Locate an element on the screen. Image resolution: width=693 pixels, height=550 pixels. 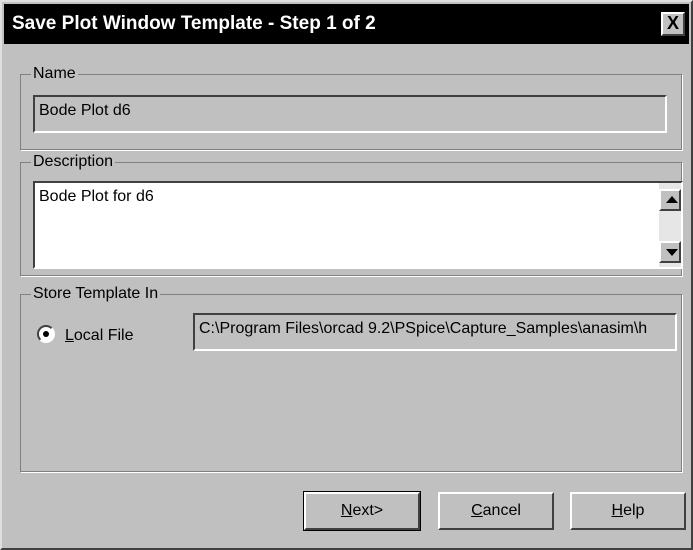
local-file-radio is located at coordinates (46, 334).